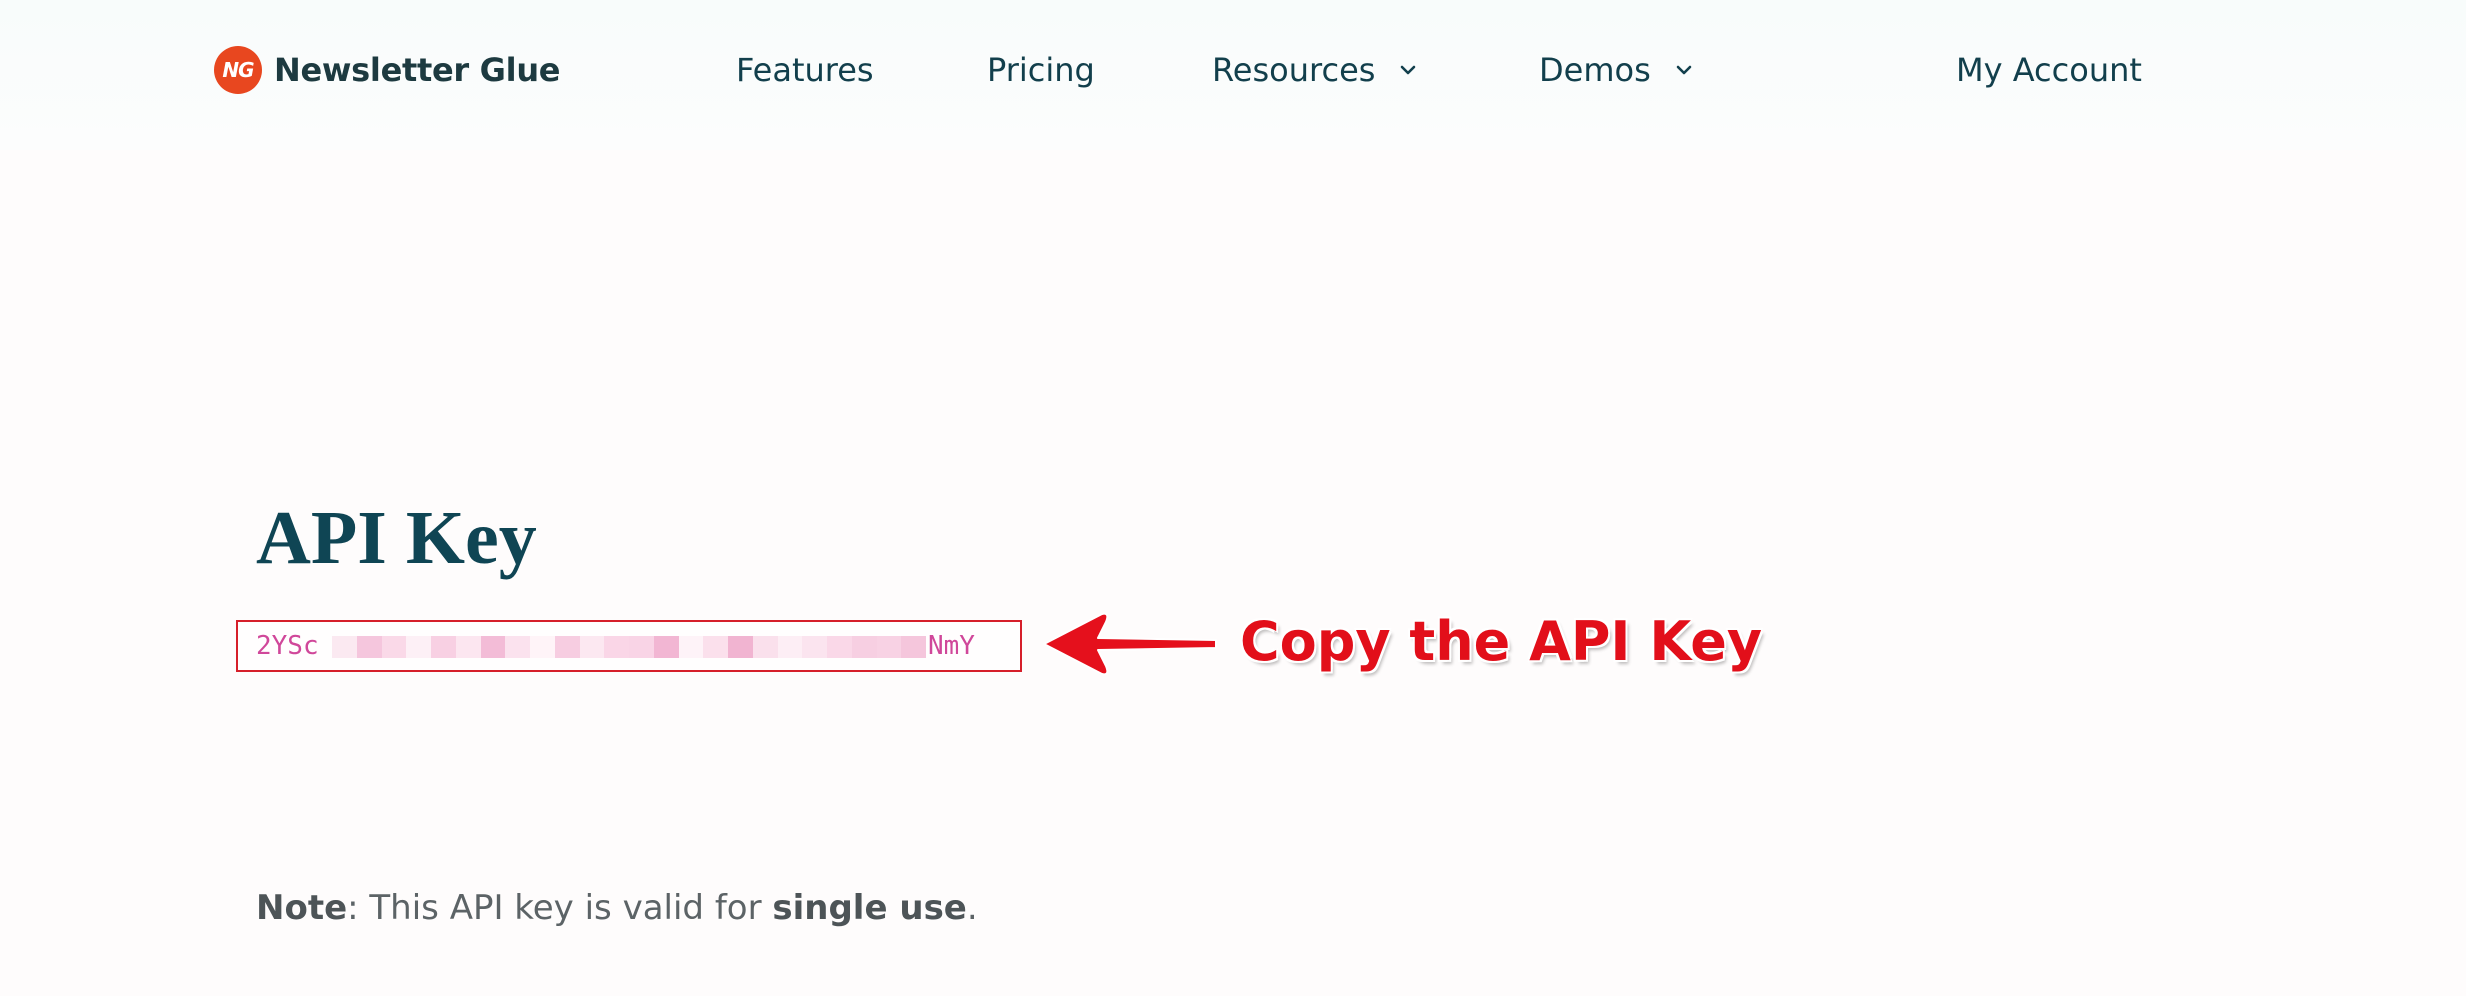  I want to click on nav-features-link: Features, so click(805, 70).